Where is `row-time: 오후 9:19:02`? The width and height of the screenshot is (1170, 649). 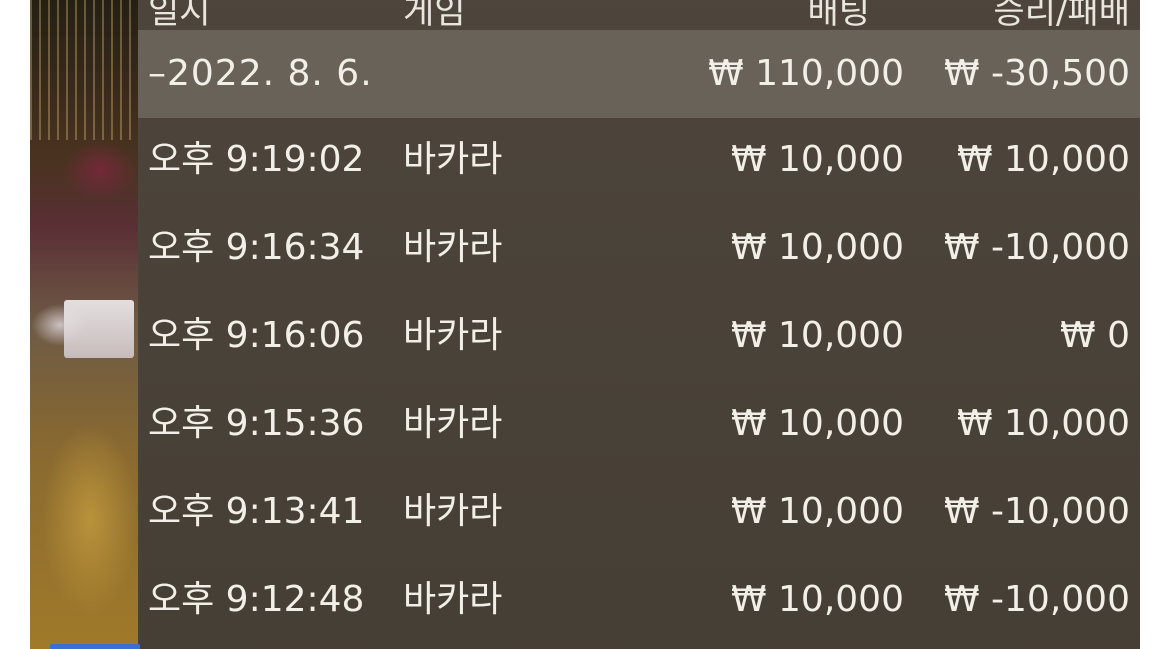
row-time: 오후 9:19:02 is located at coordinates (256, 159).